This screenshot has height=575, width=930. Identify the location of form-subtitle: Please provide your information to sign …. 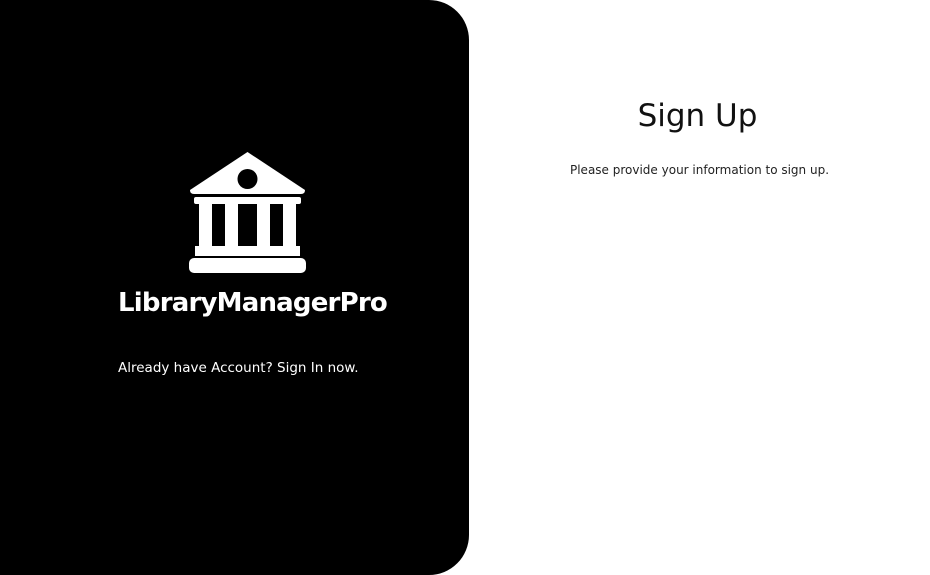
(699, 170).